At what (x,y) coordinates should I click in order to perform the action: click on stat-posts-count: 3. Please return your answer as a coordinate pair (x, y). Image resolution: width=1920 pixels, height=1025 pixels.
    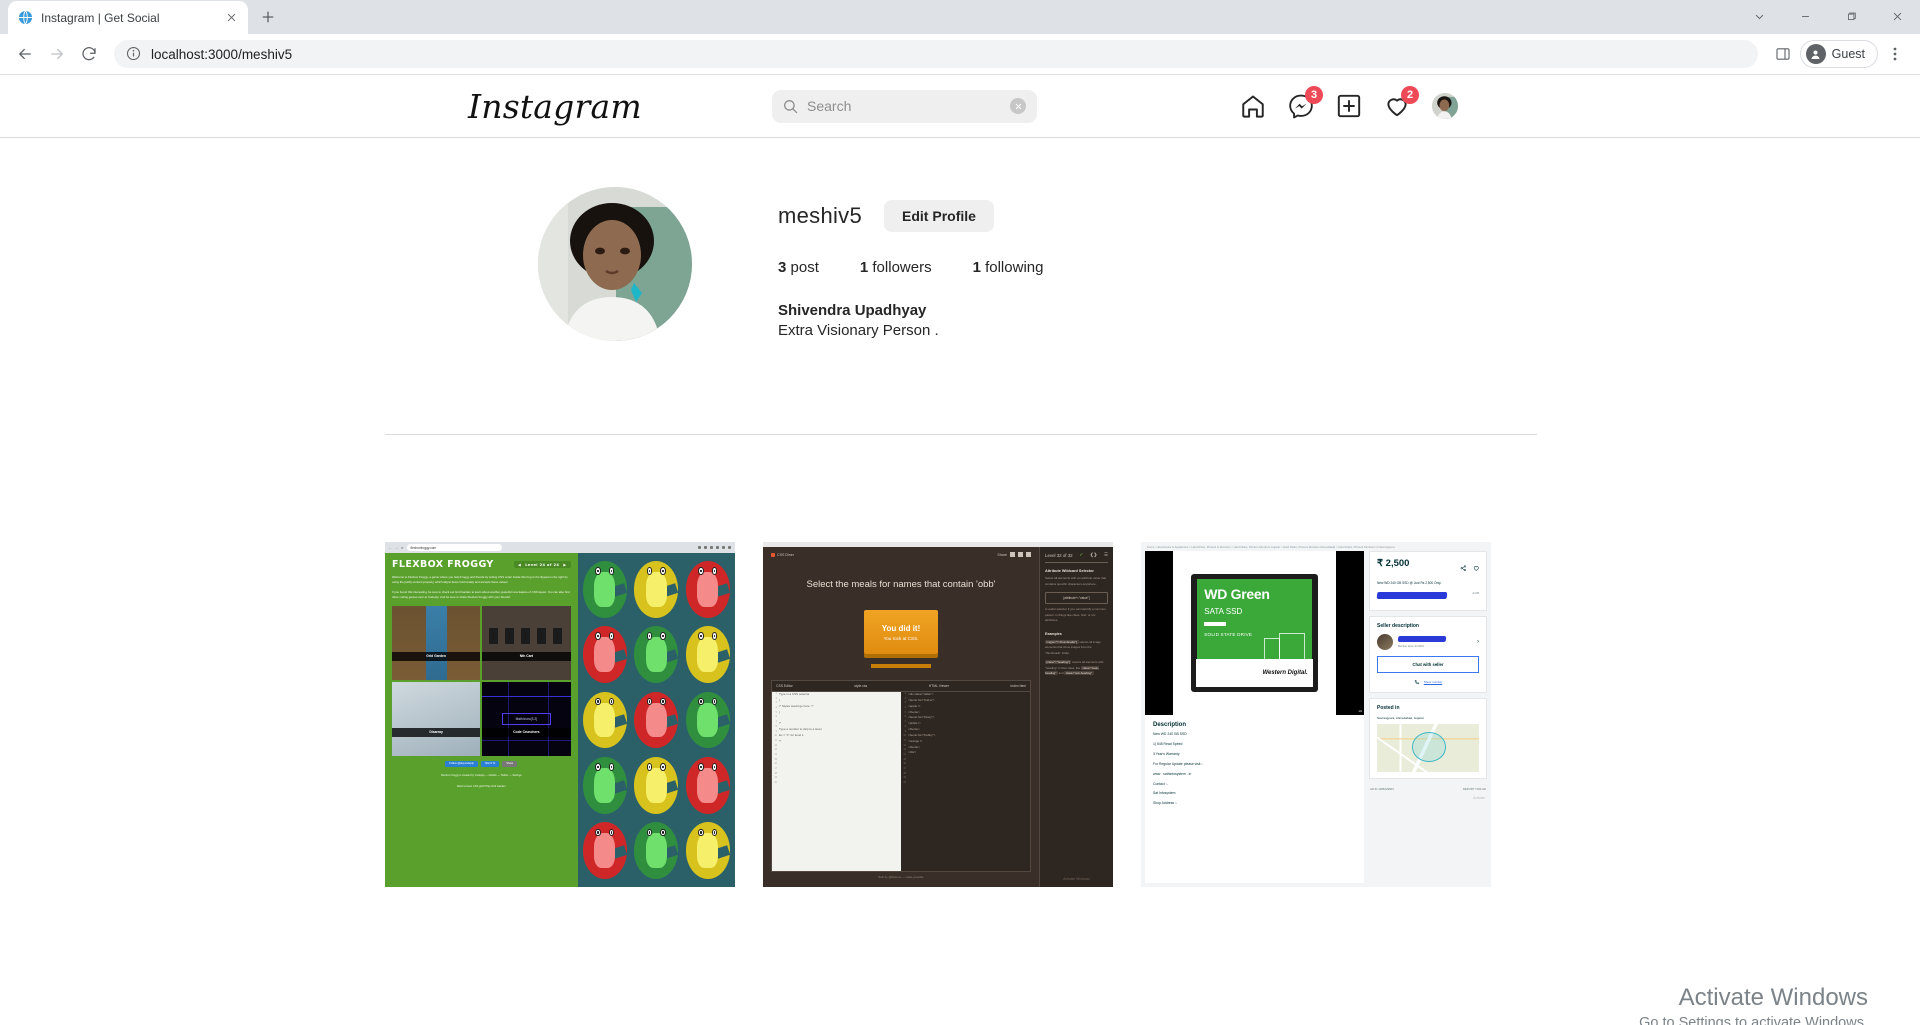
    Looking at the image, I should click on (782, 267).